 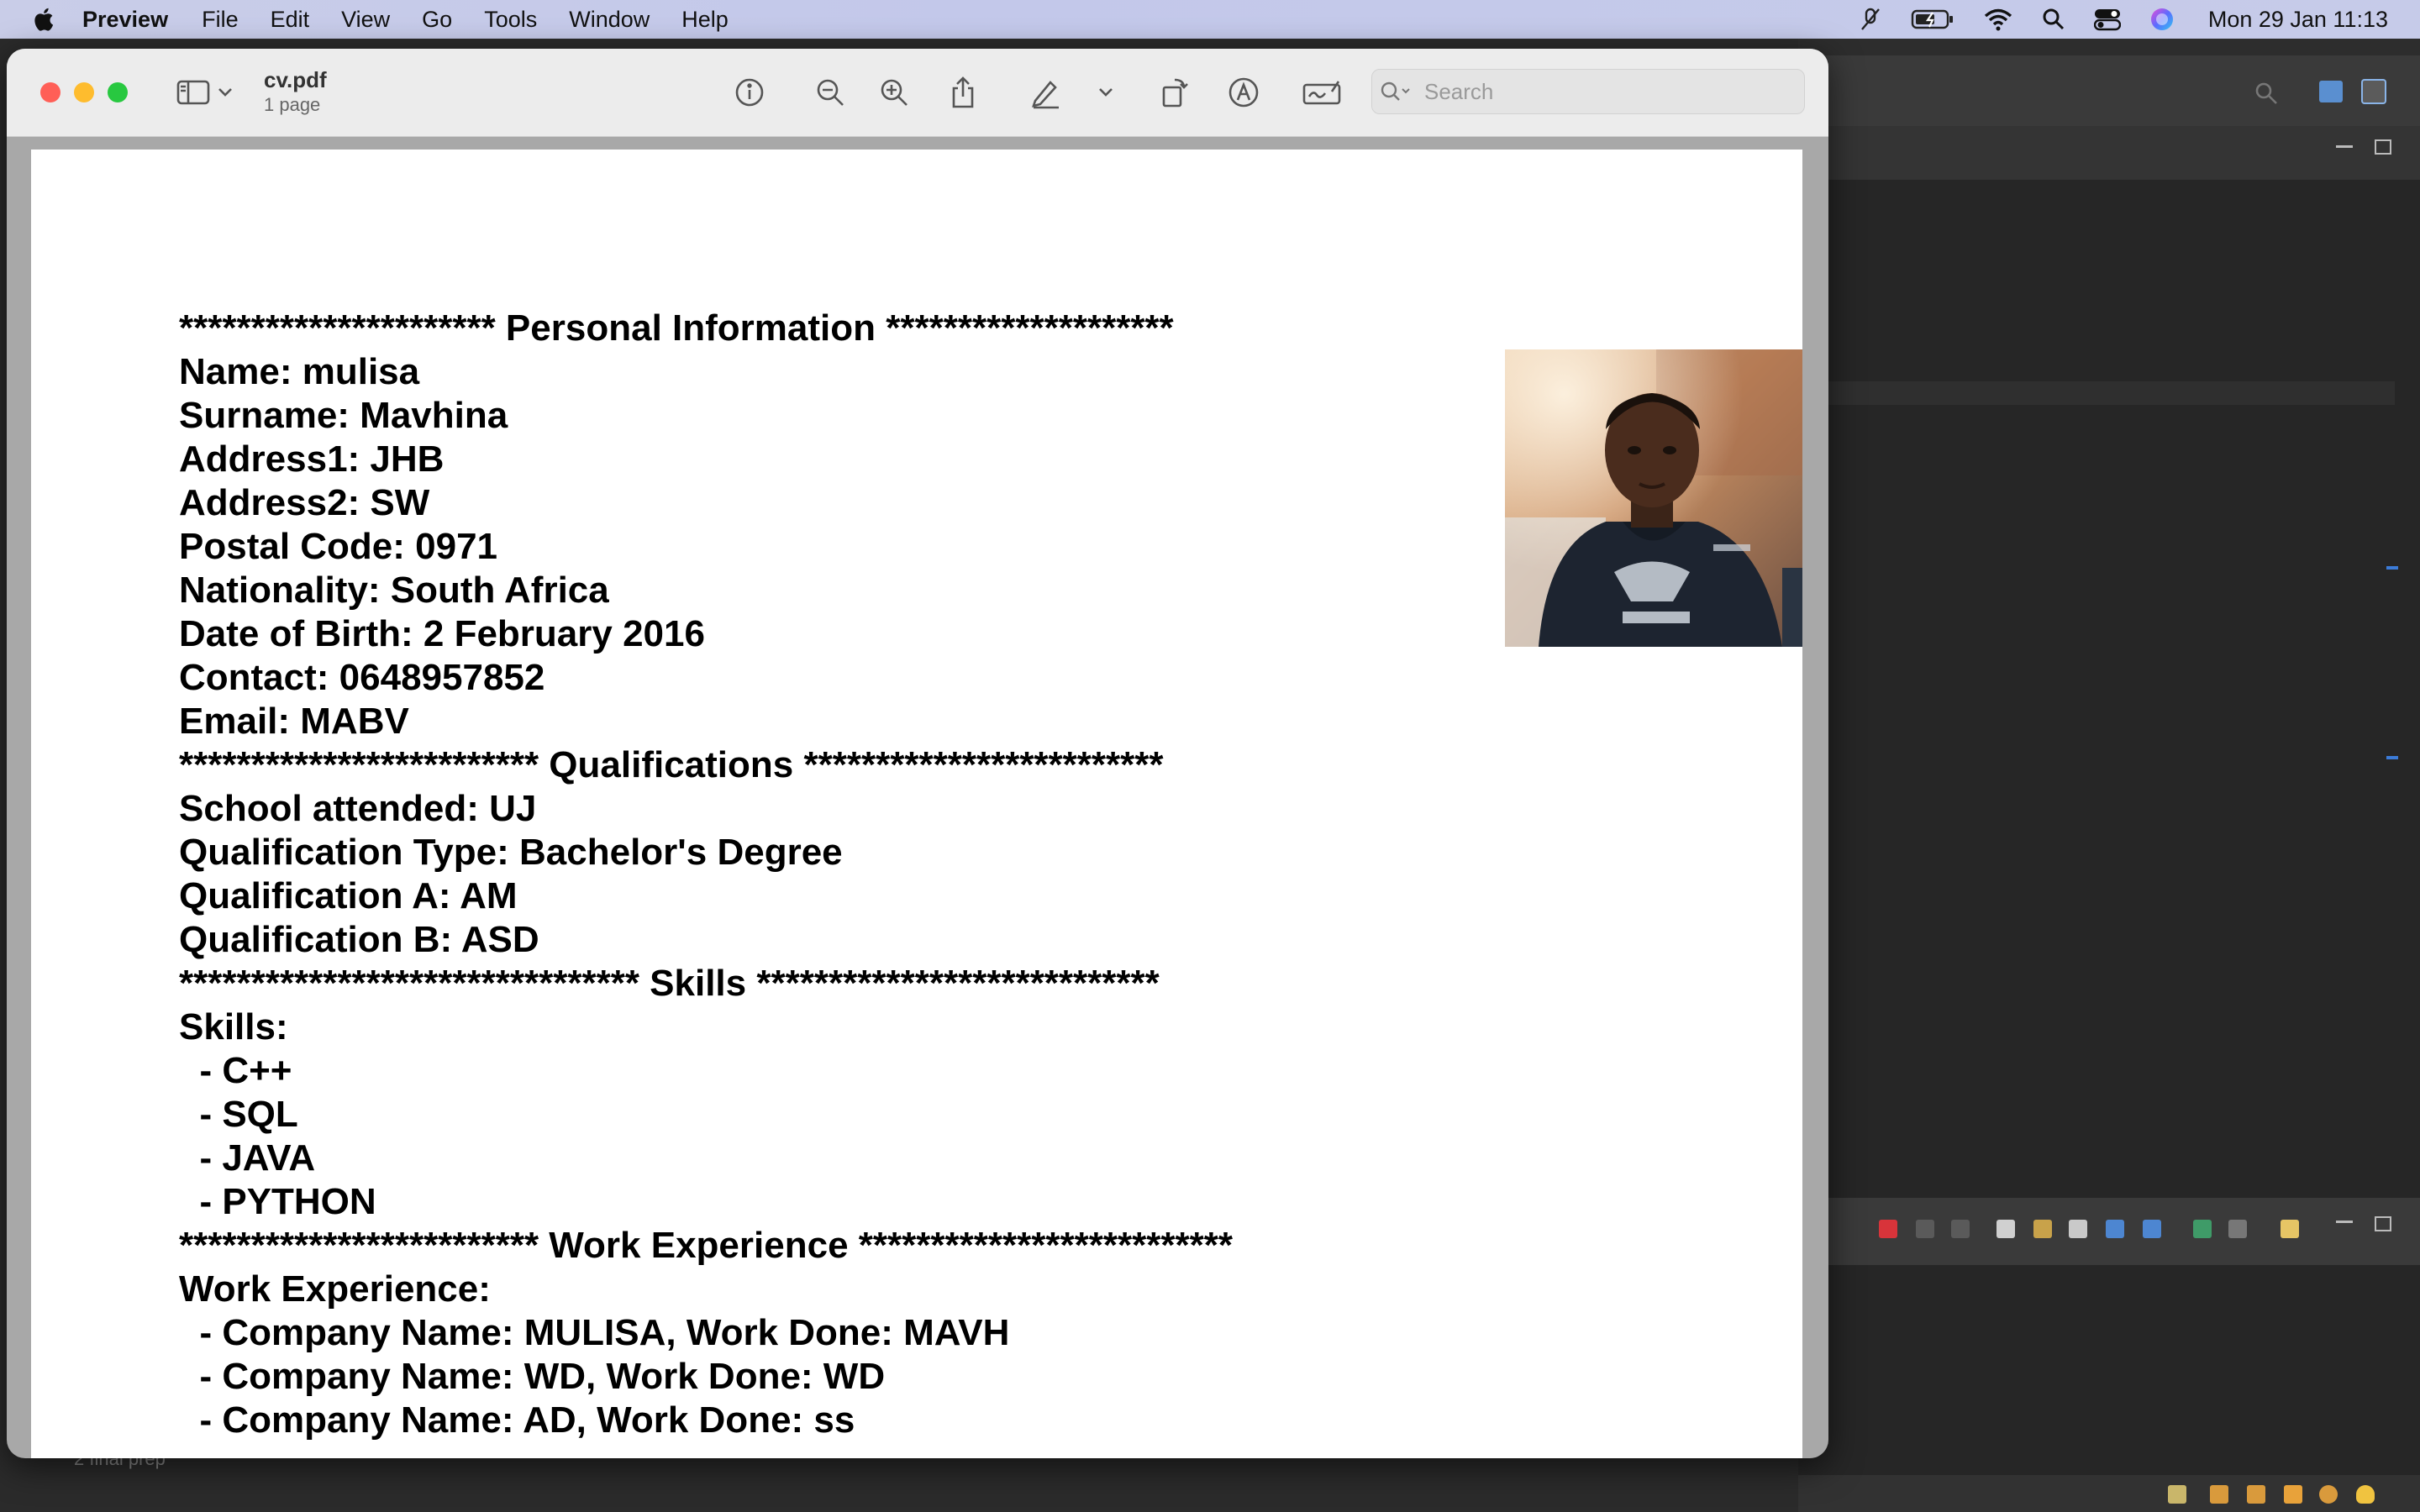 What do you see at coordinates (511, 20) in the screenshot?
I see `menu-tools: Tools` at bounding box center [511, 20].